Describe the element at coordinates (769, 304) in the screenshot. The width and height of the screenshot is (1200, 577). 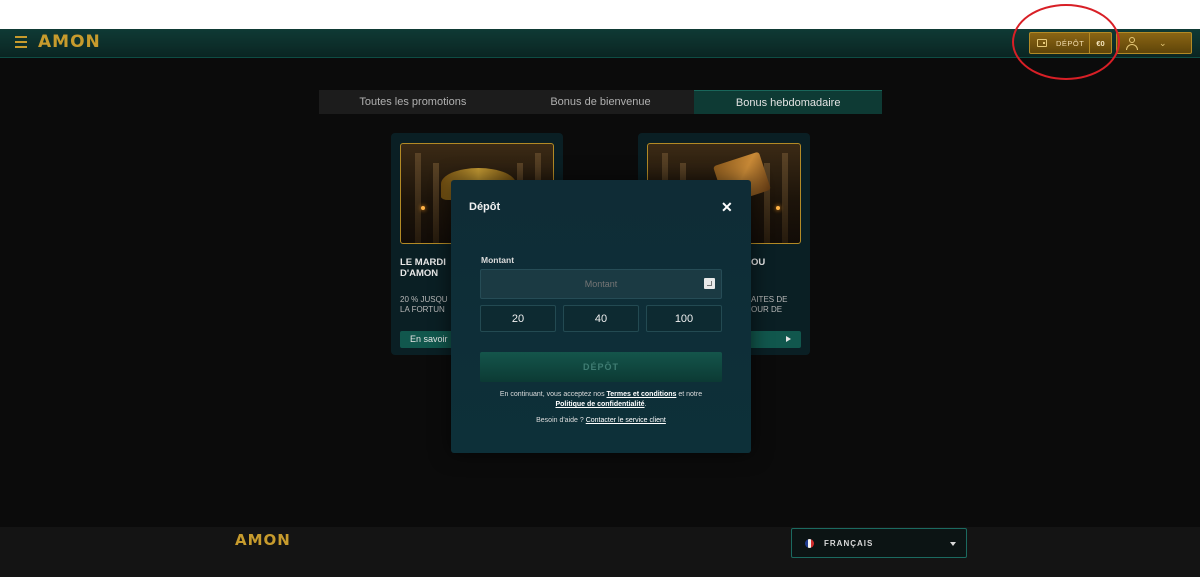
I see `promo-description: AITES DE OUR DE` at that location.